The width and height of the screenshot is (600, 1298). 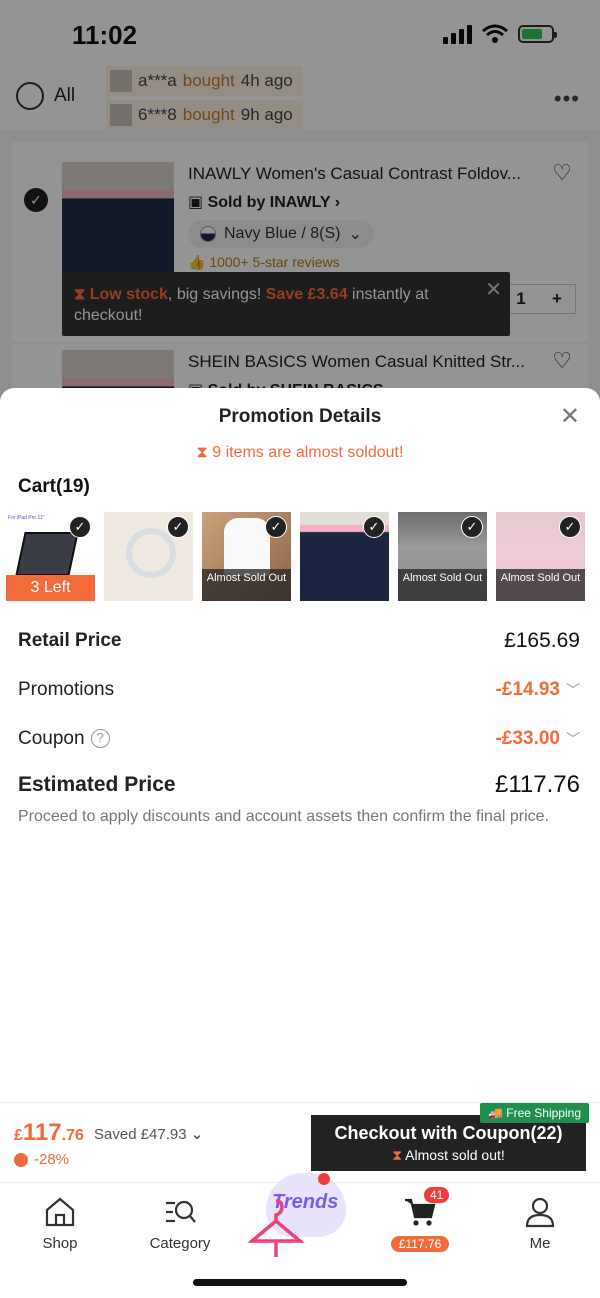 What do you see at coordinates (50, 588) in the screenshot?
I see `stock-badge: 3 Left` at bounding box center [50, 588].